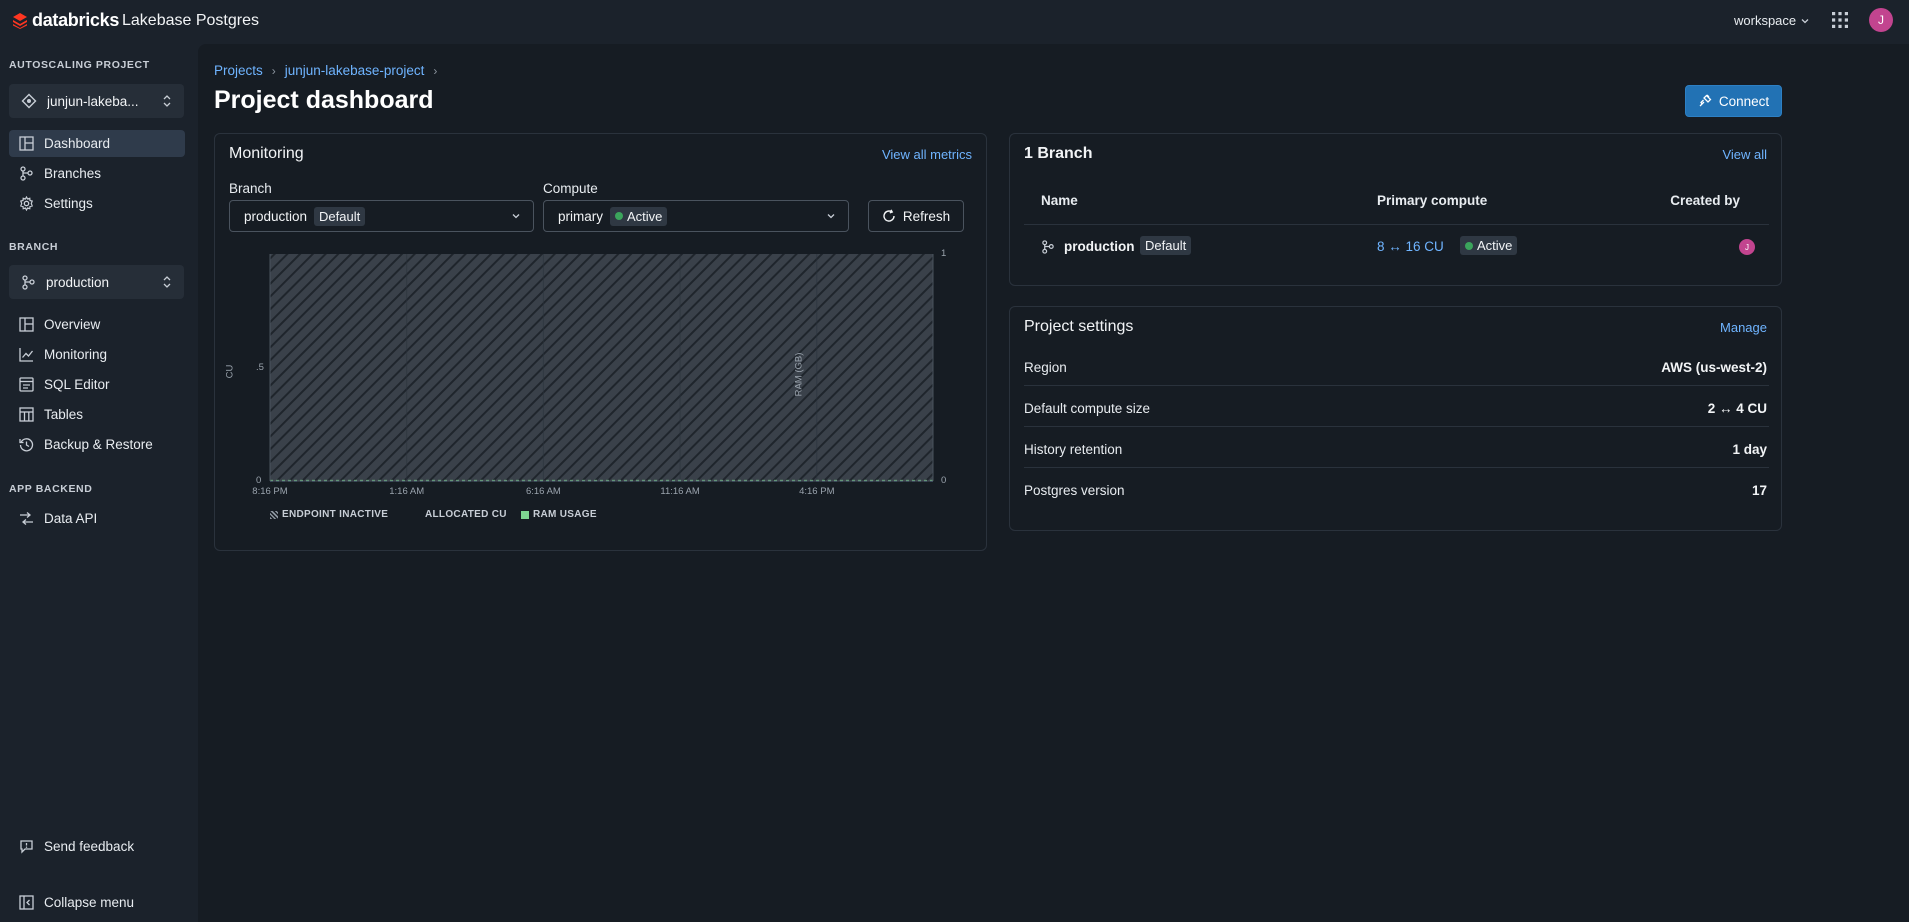 The height and width of the screenshot is (922, 1909). I want to click on sidebar-item-data-api: Data API, so click(97, 518).